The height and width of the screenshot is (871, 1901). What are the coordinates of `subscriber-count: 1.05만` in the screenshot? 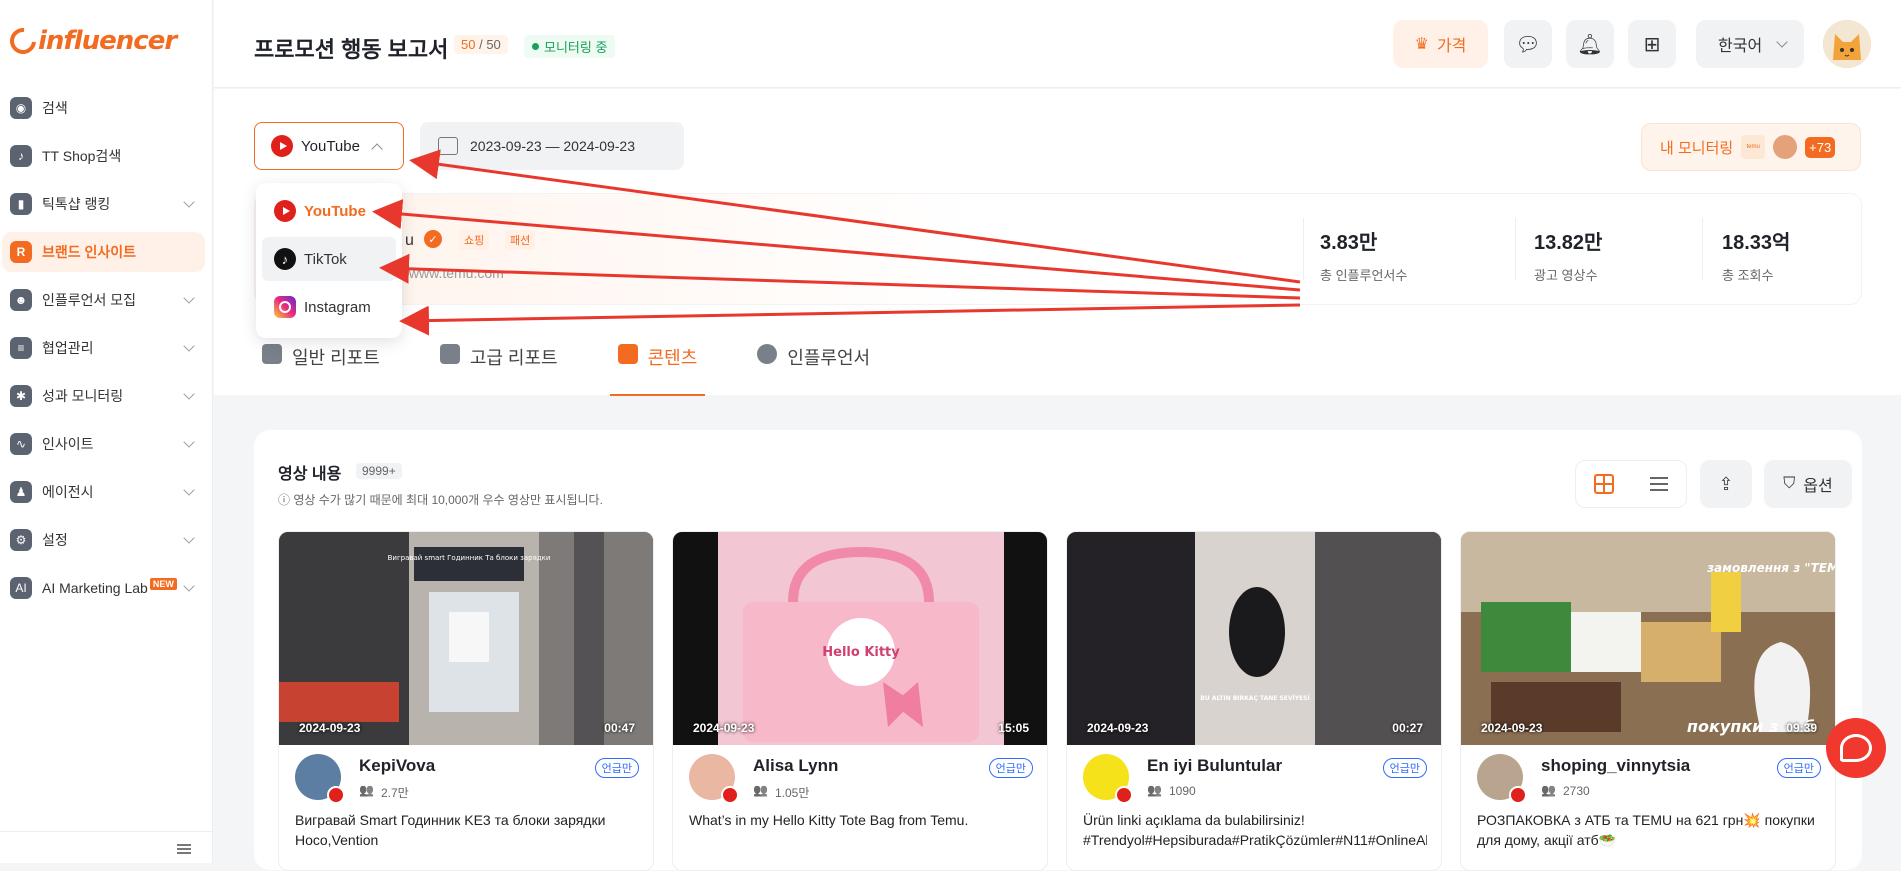 It's located at (781, 792).